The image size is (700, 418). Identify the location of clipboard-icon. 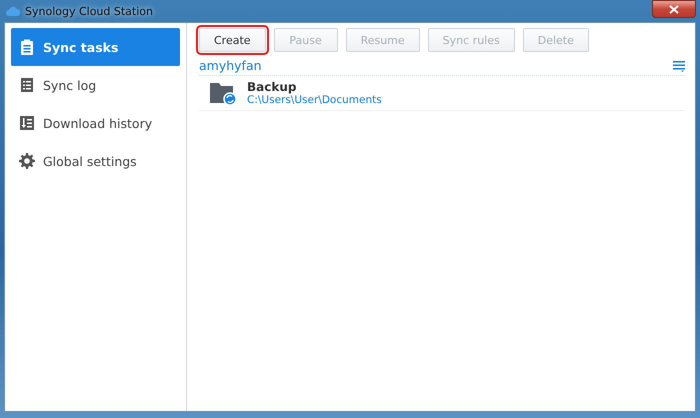
(27, 47).